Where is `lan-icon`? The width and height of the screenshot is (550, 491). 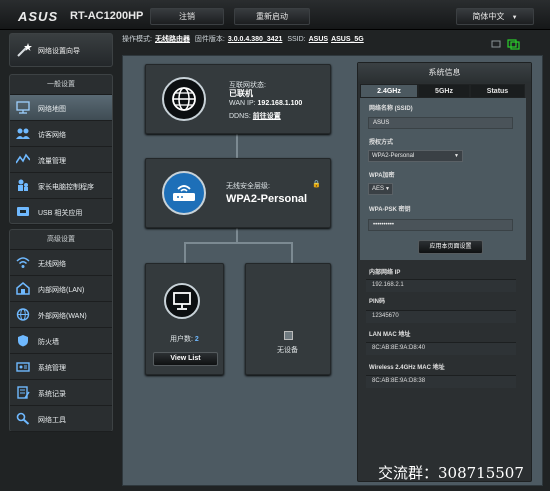 lan-icon is located at coordinates (23, 288).